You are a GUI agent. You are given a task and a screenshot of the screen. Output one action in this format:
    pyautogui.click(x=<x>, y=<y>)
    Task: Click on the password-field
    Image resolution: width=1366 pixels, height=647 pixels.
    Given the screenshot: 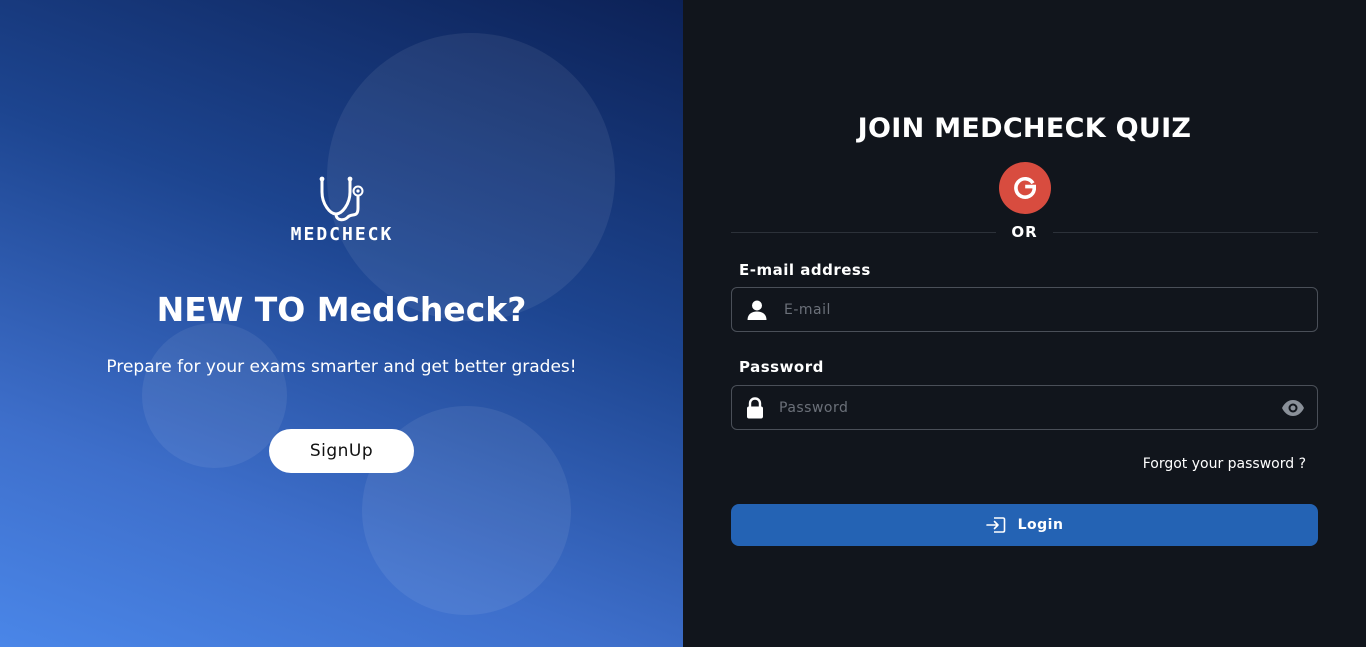 What is the action you would take?
    pyautogui.click(x=1024, y=407)
    